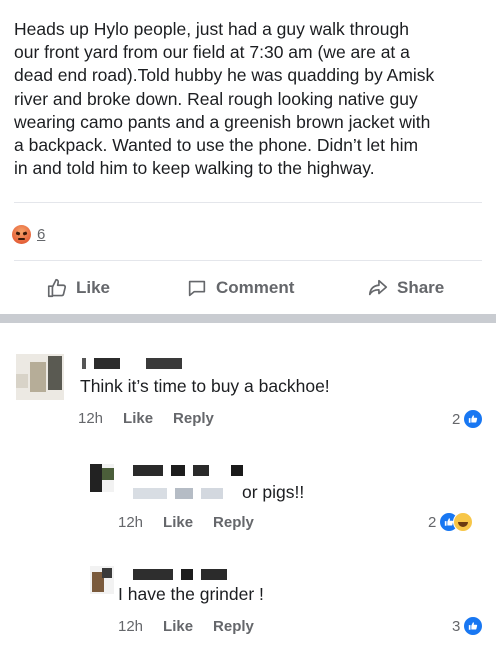  I want to click on share-button: Share, so click(405, 288).